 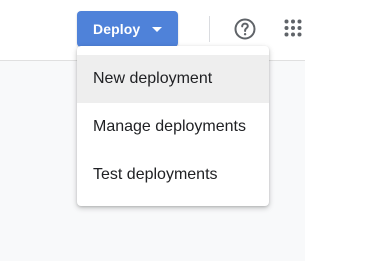 I want to click on menu-item-manage-deployments: Manage deployments, so click(x=173, y=127).